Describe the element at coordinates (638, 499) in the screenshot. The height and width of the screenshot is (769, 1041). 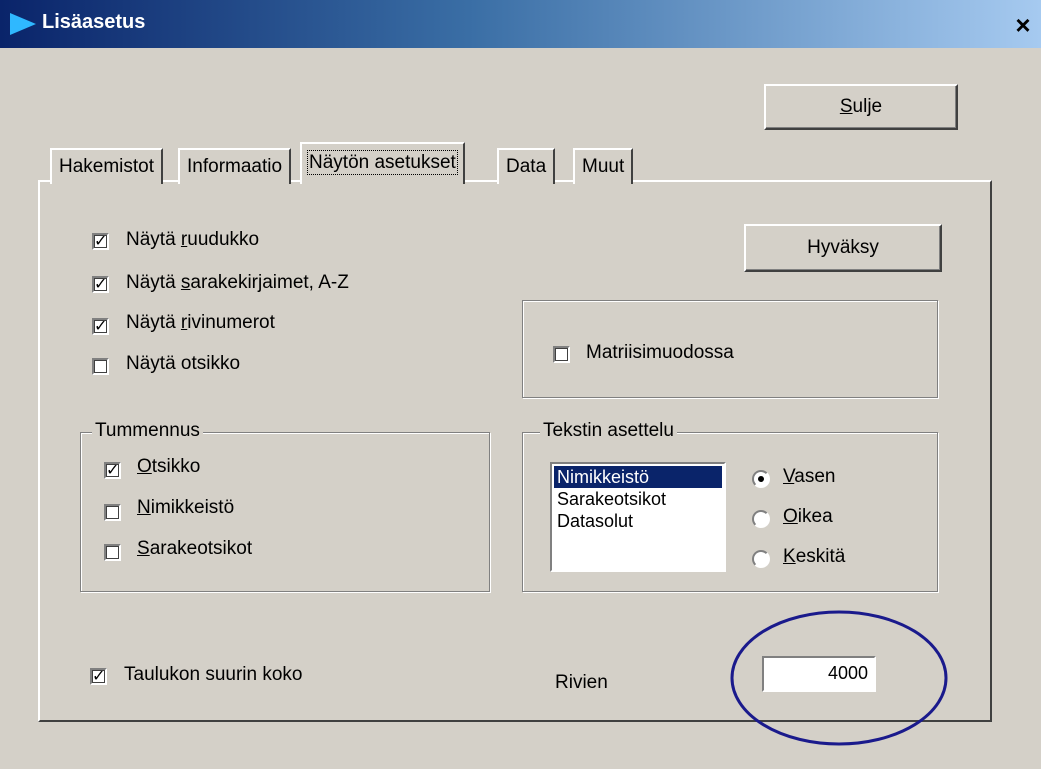
I see `list-item: Sarakeotsikot` at that location.